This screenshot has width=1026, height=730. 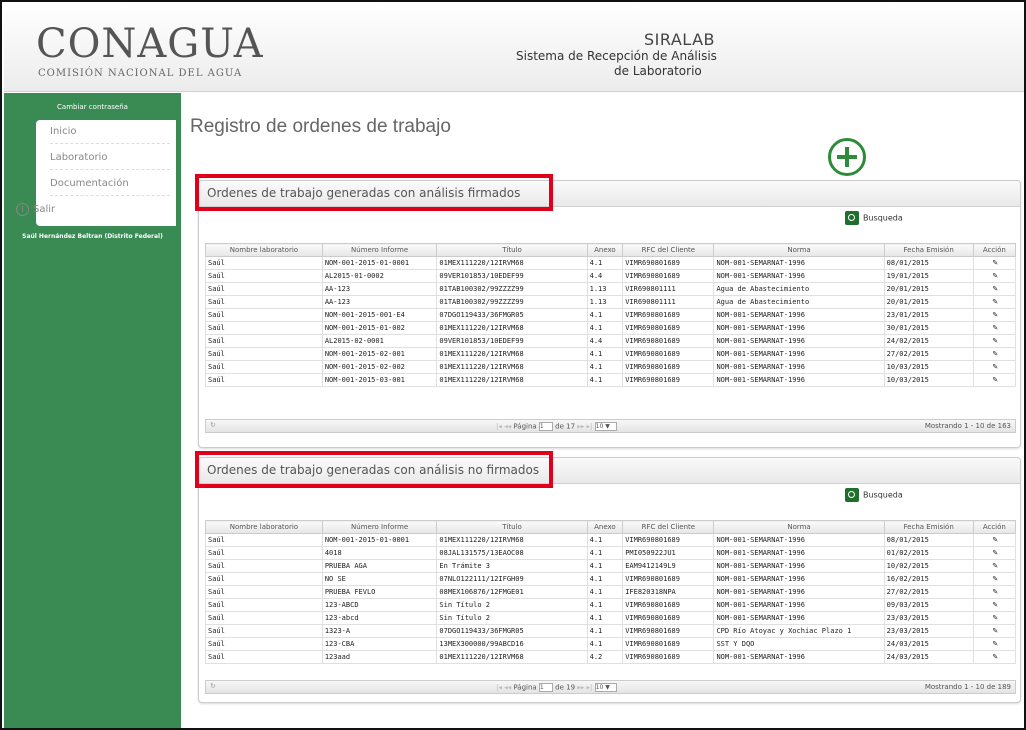 What do you see at coordinates (22, 209) in the screenshot?
I see `power-icon: I` at bounding box center [22, 209].